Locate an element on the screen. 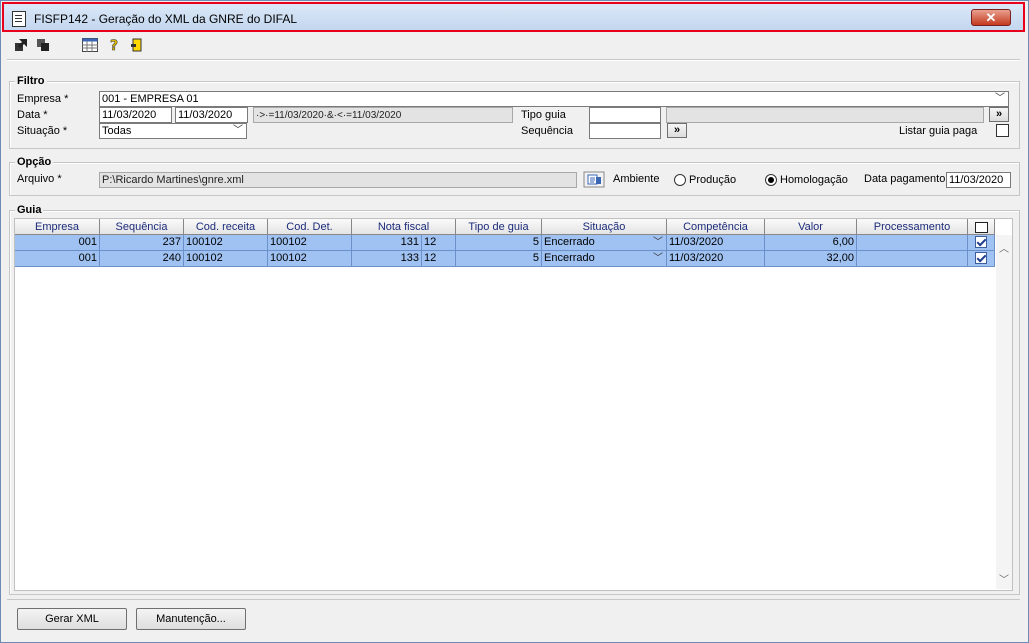 This screenshot has width=1029, height=643. ambiente-label: Ambiente is located at coordinates (636, 179).